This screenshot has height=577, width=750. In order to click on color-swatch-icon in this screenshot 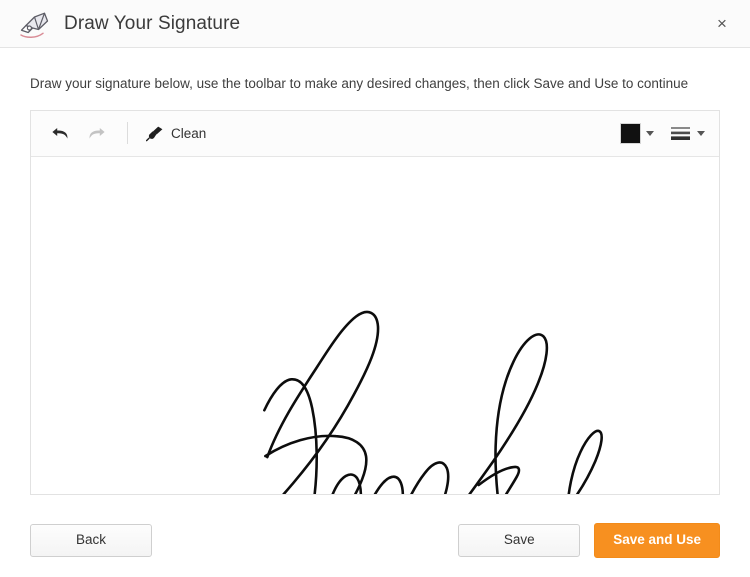, I will do `click(630, 133)`.